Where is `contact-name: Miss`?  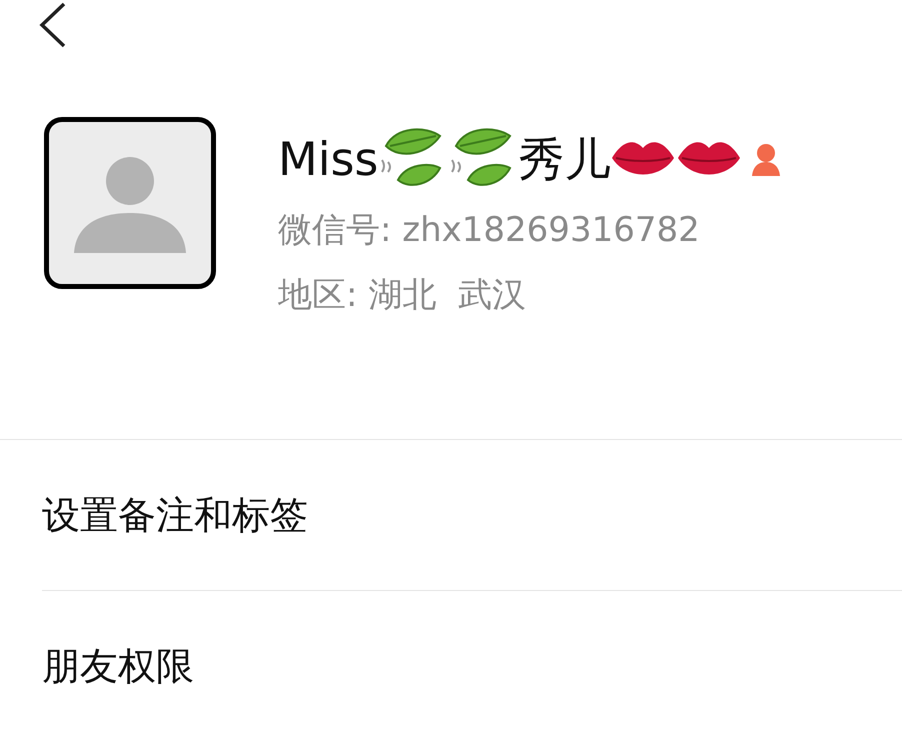
contact-name: Miss is located at coordinates (328, 159).